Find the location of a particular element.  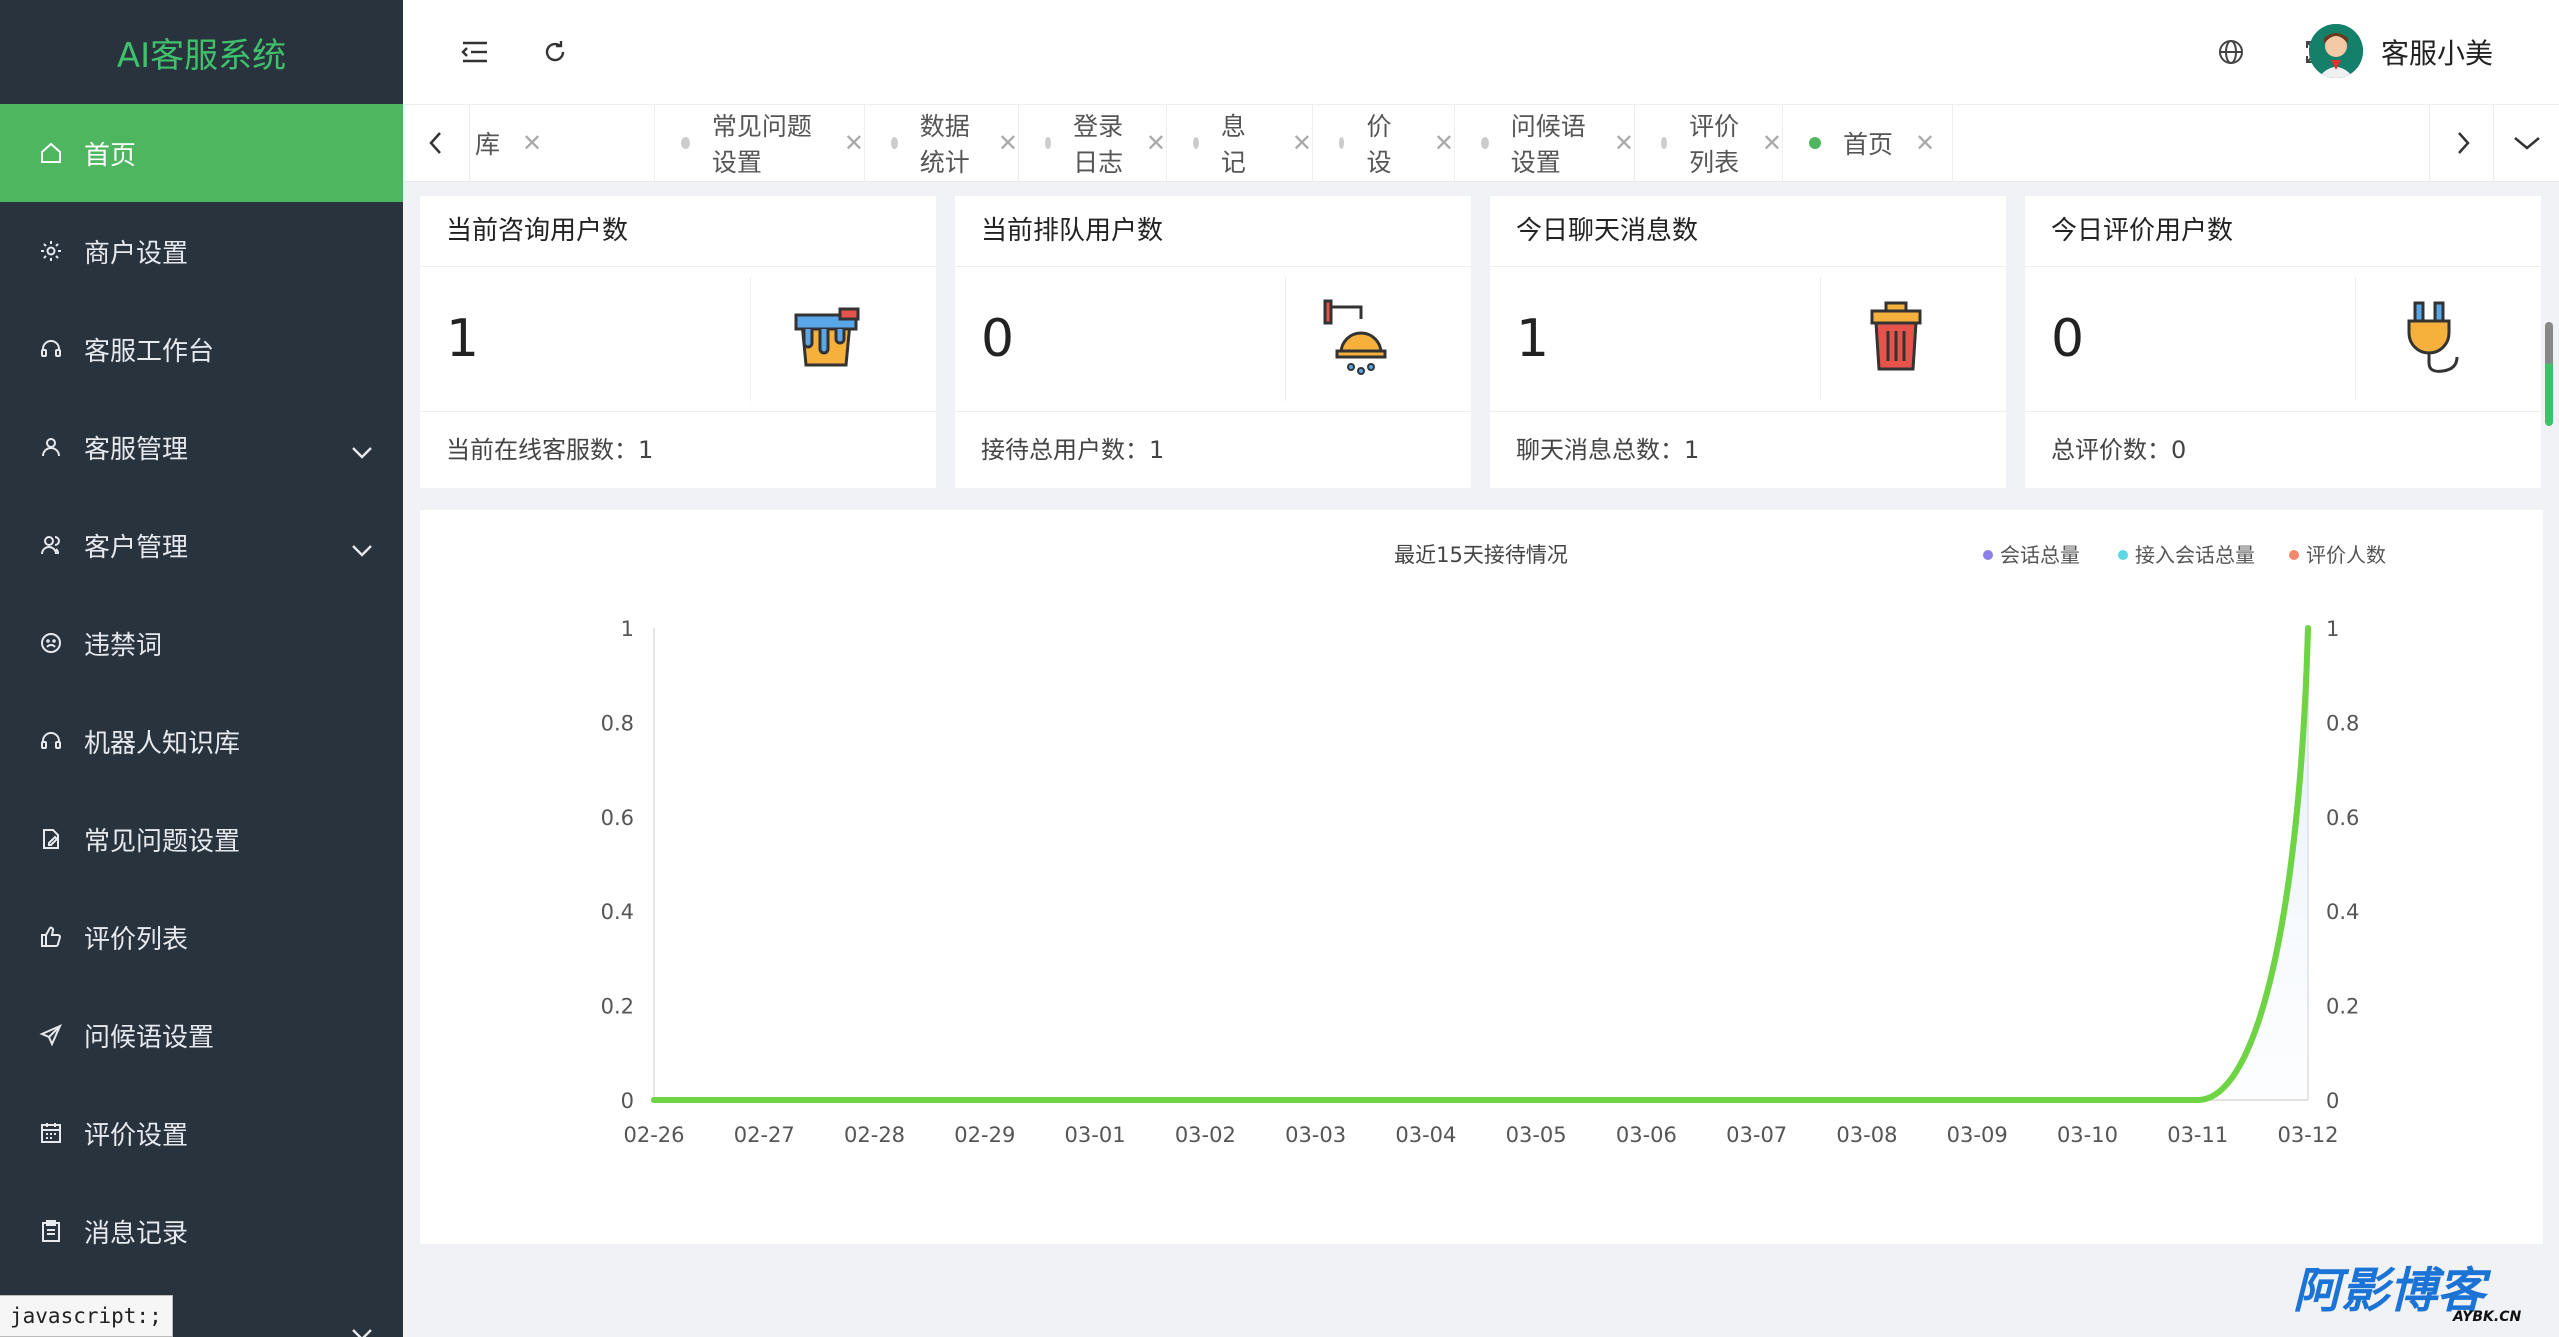

tab-label: 常见问题设置 is located at coordinates (761, 144).